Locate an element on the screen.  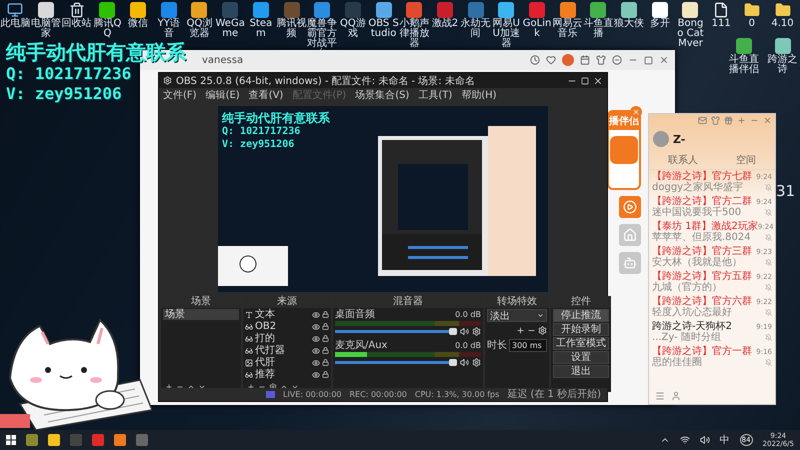
caret-icon is located at coordinates (540, 315).